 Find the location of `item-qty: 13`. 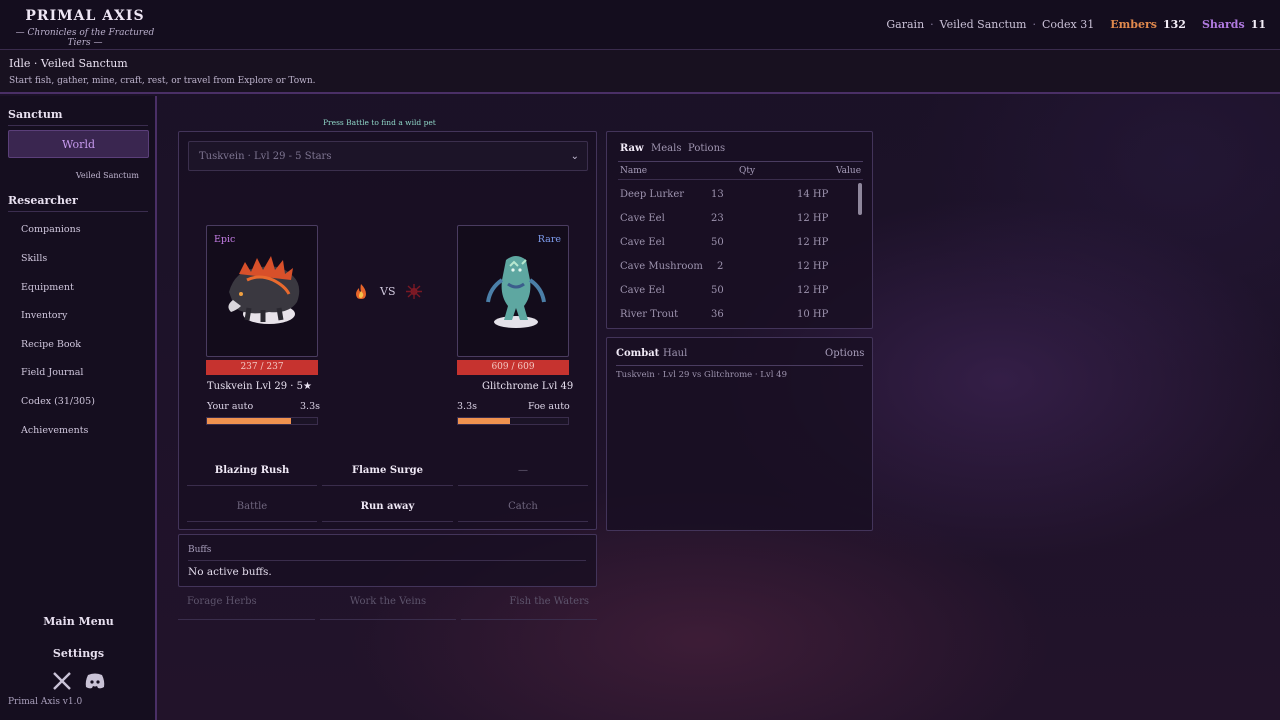

item-qty: 13 is located at coordinates (717, 194).